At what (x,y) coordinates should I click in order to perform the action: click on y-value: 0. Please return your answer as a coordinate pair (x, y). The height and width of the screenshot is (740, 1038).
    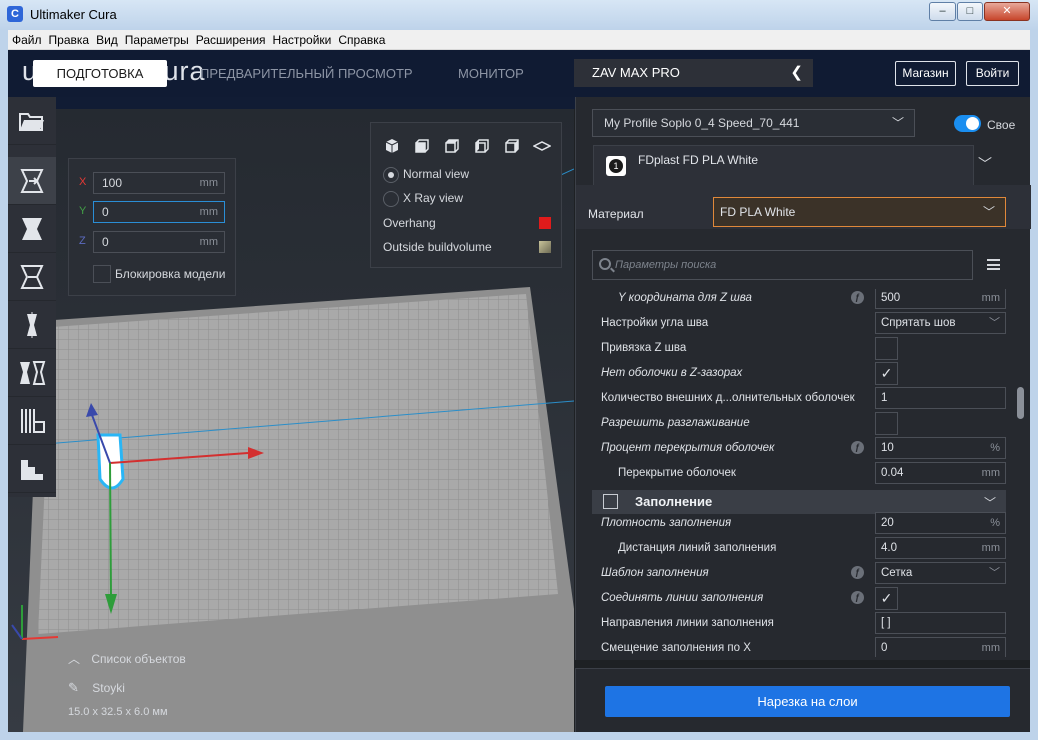
    Looking at the image, I should click on (105, 212).